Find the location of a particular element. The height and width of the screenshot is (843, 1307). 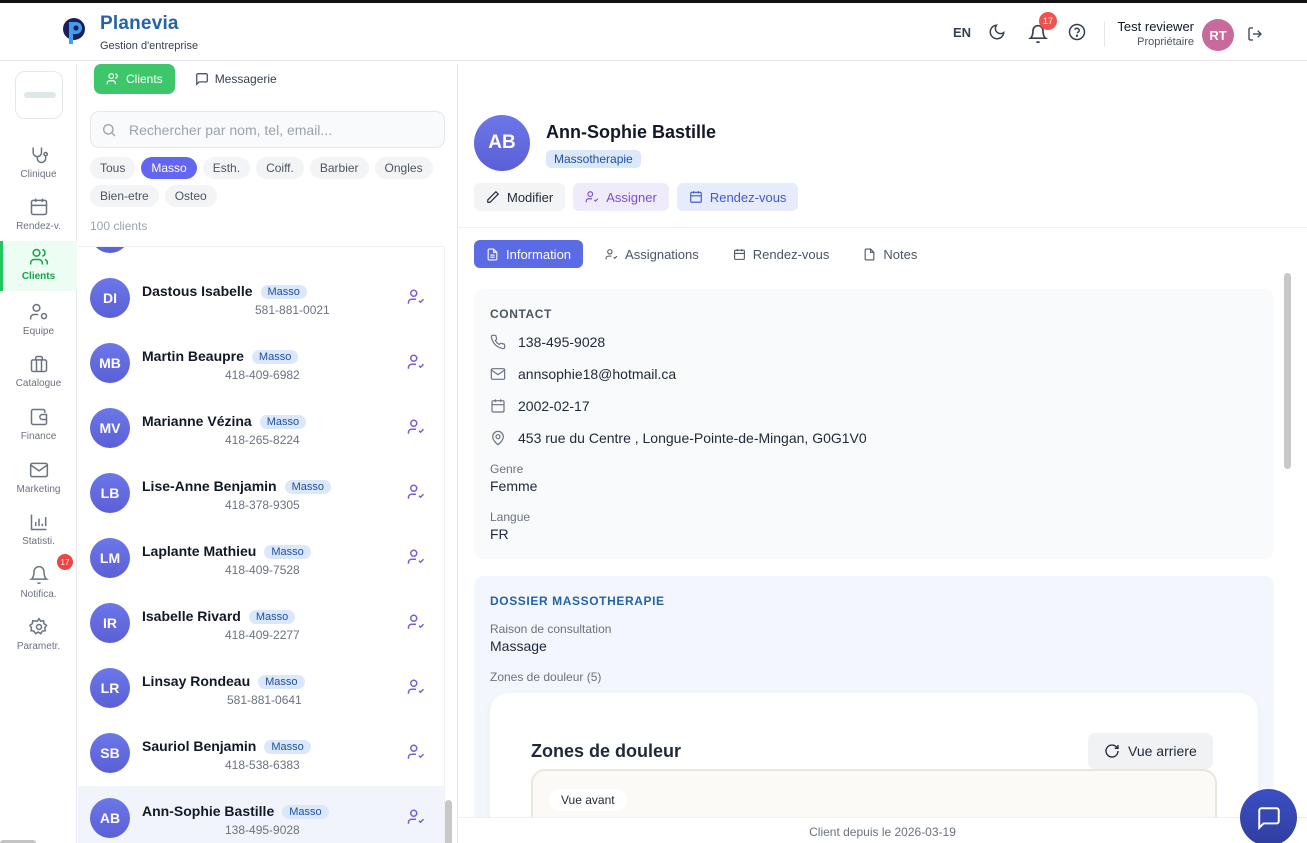

list-item-partial is located at coordinates (261, 251).